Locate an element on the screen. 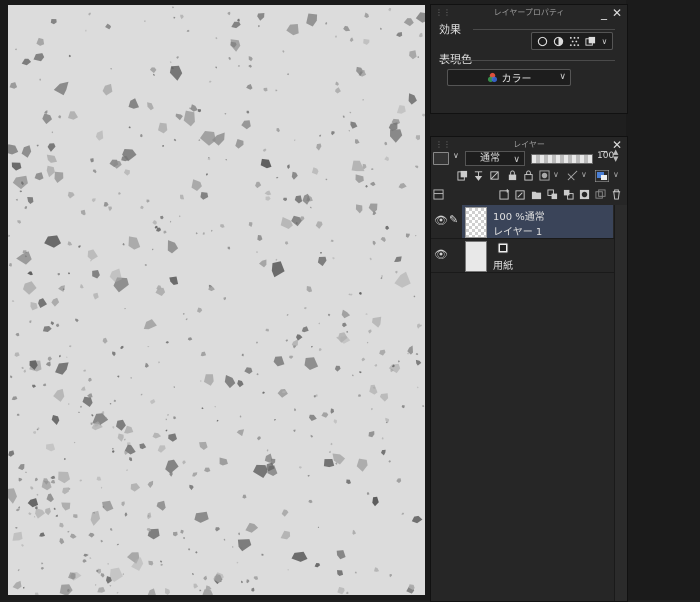 The image size is (700, 602). border-effect-icon is located at coordinates (542, 41).